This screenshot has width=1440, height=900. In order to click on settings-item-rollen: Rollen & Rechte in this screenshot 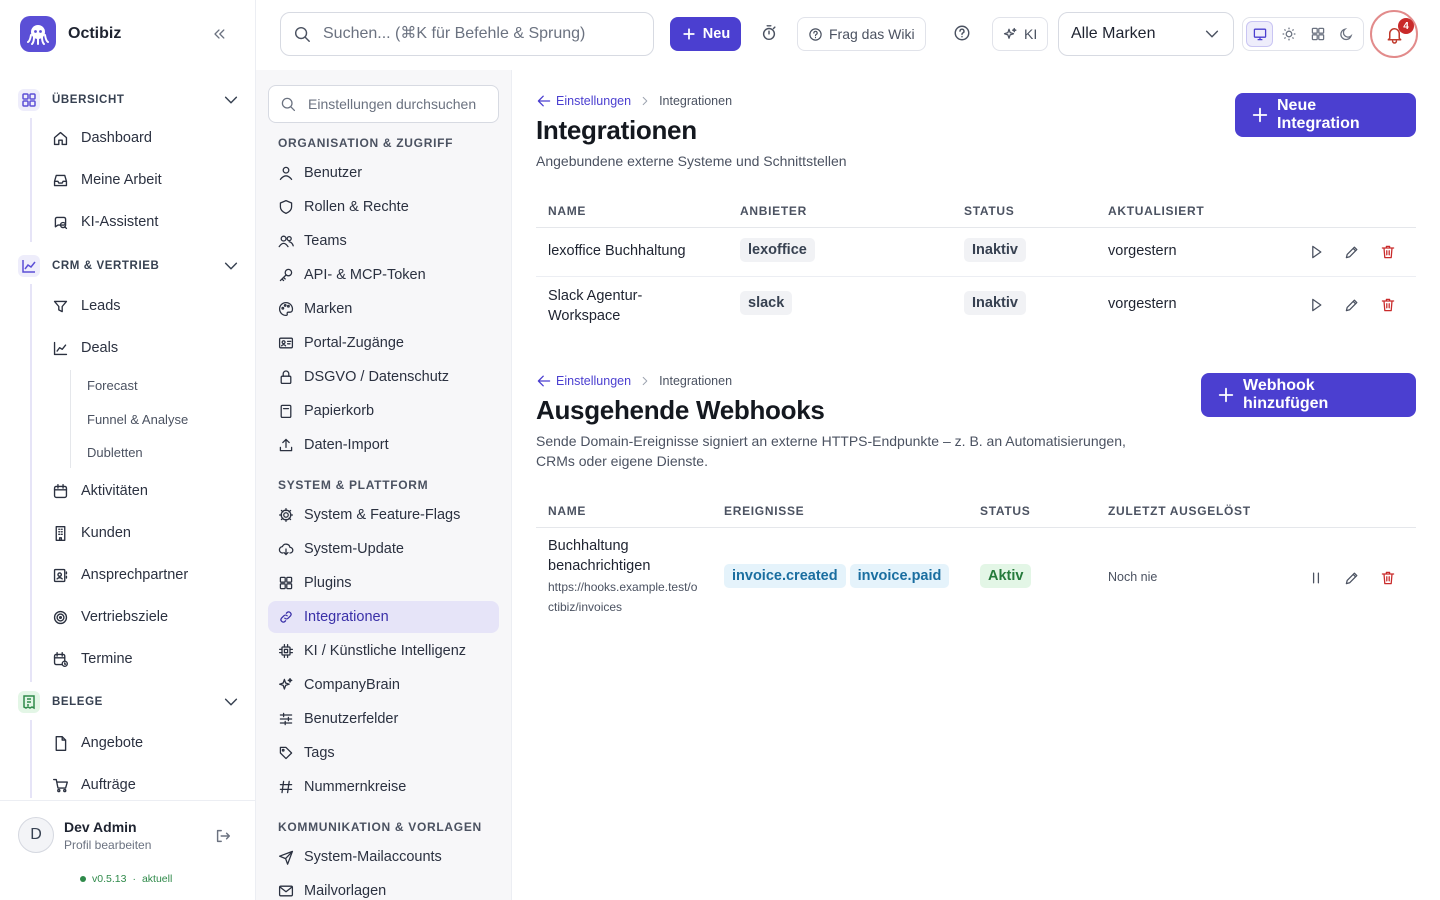, I will do `click(383, 207)`.